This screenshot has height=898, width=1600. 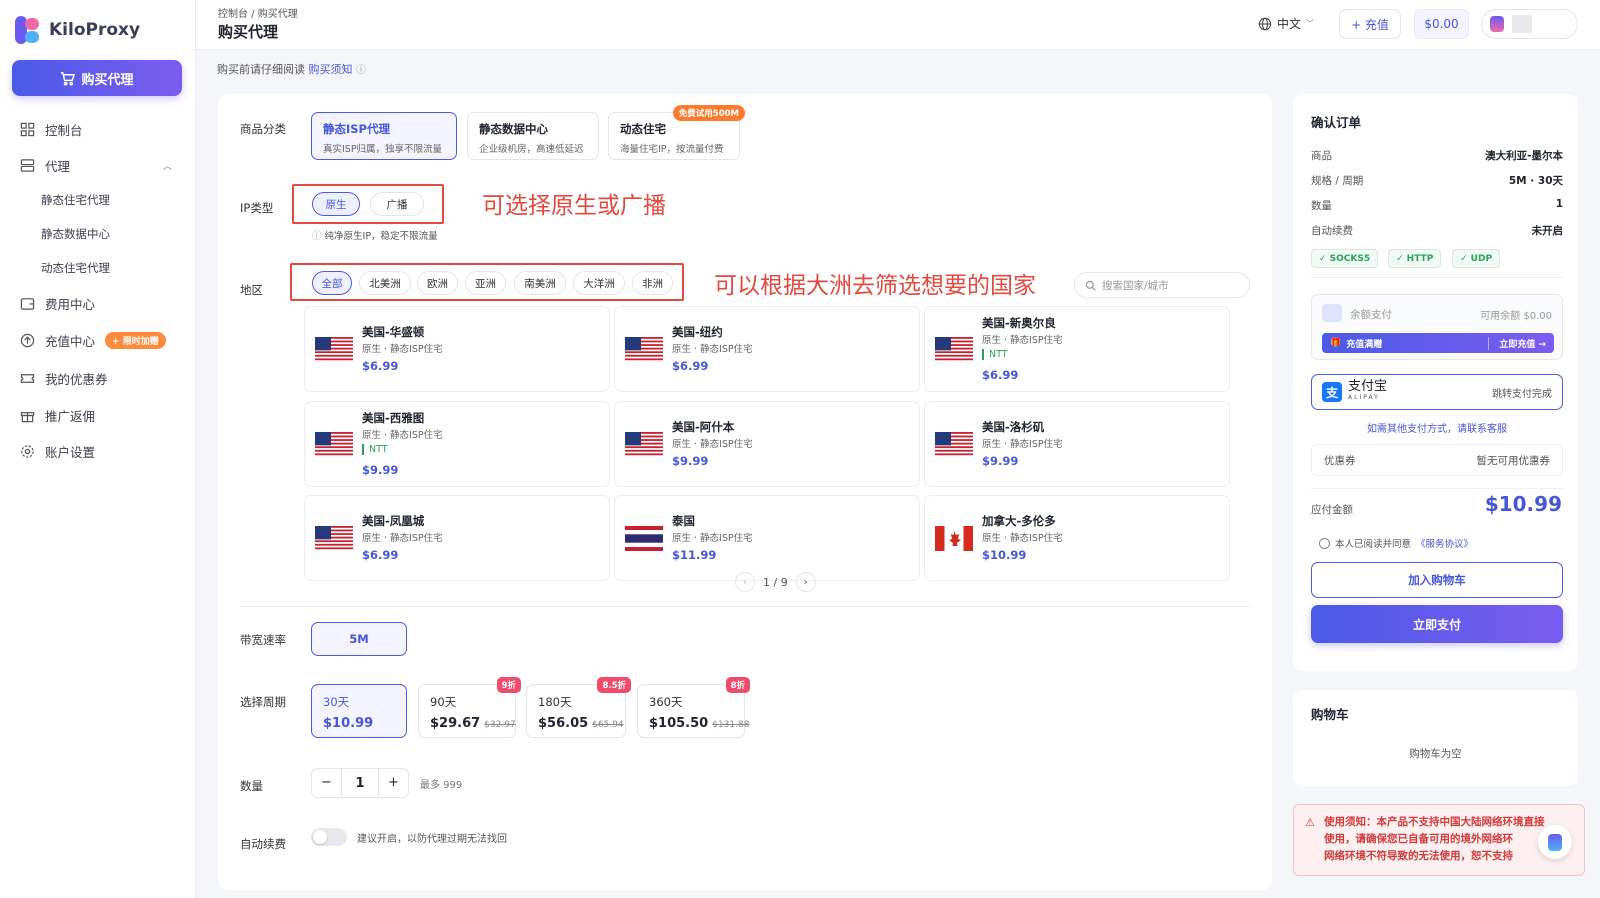 I want to click on quantity-input: 1, so click(x=360, y=783).